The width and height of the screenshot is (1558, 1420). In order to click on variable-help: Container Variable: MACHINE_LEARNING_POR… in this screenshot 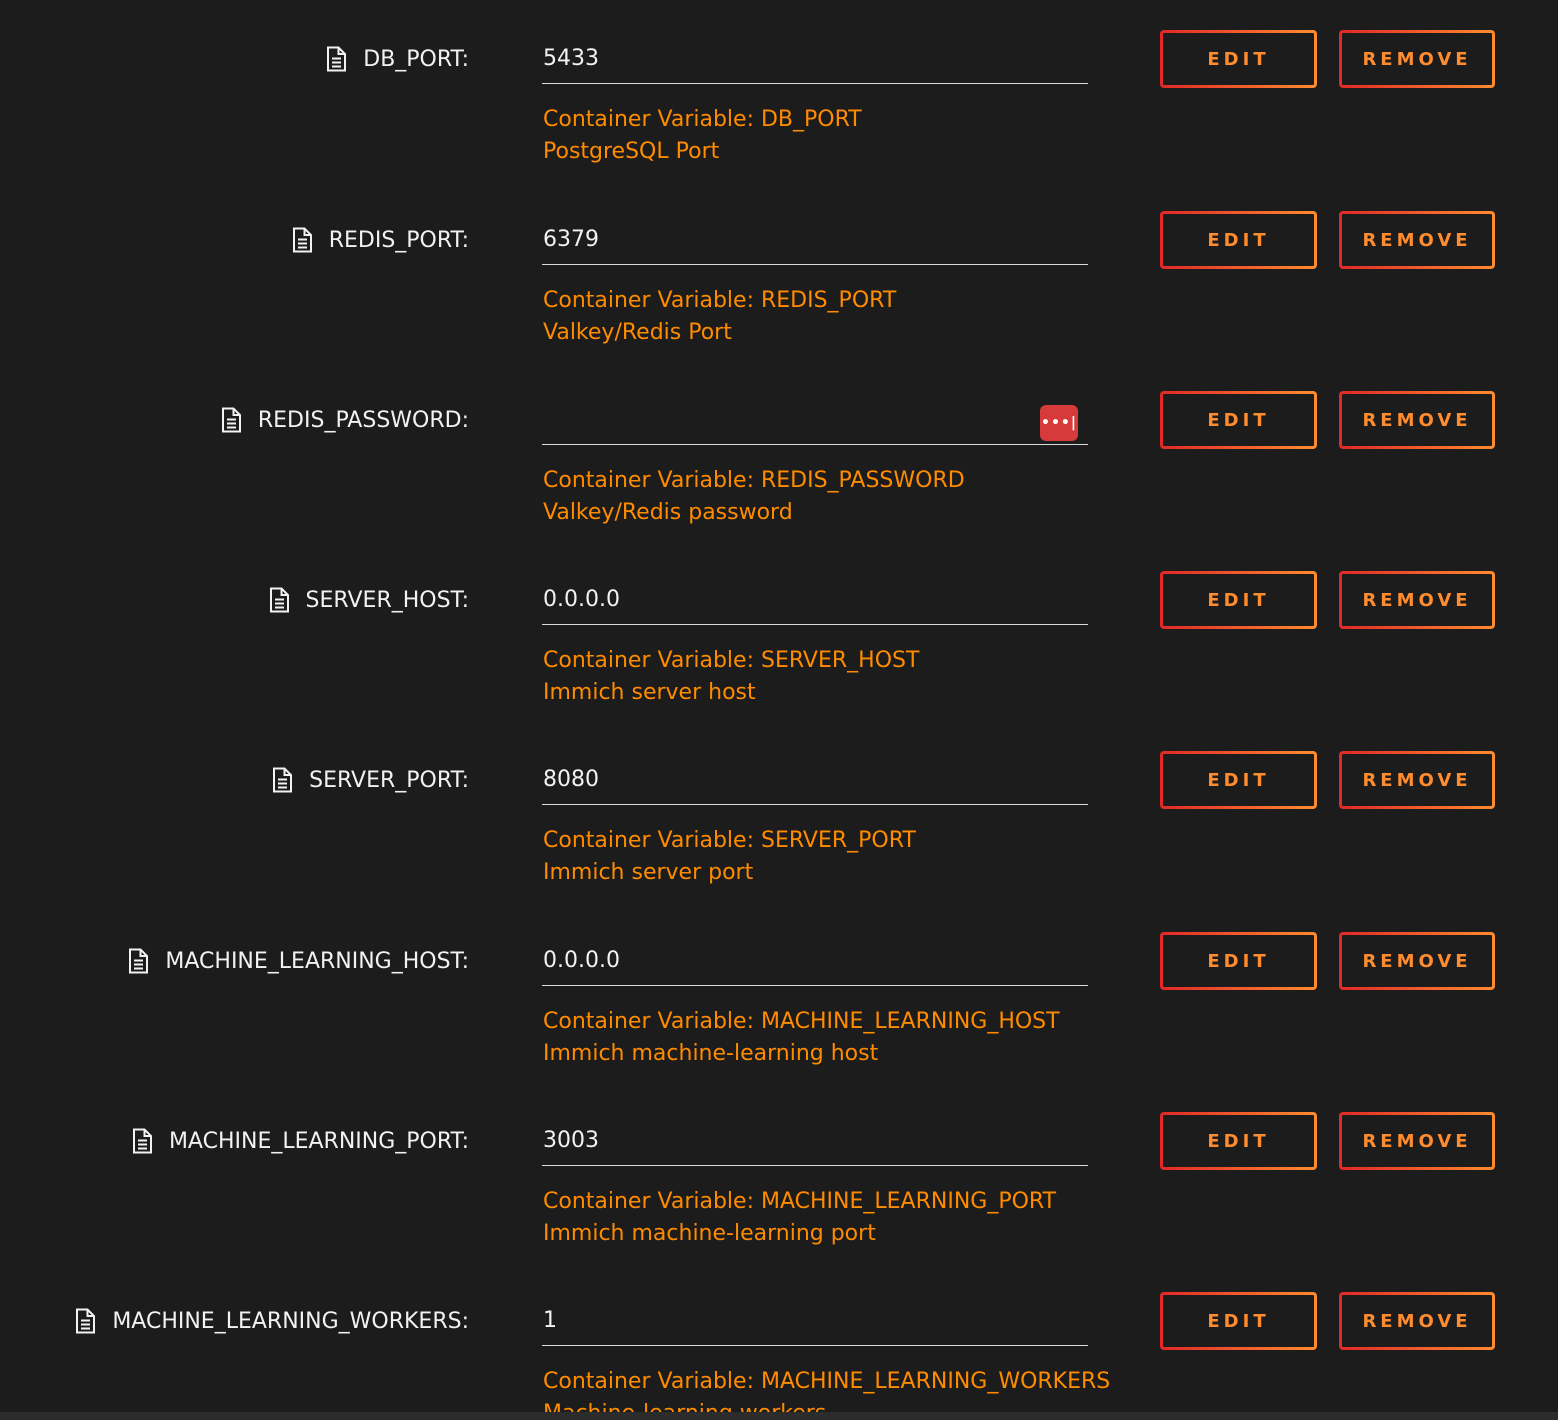, I will do `click(799, 1218)`.